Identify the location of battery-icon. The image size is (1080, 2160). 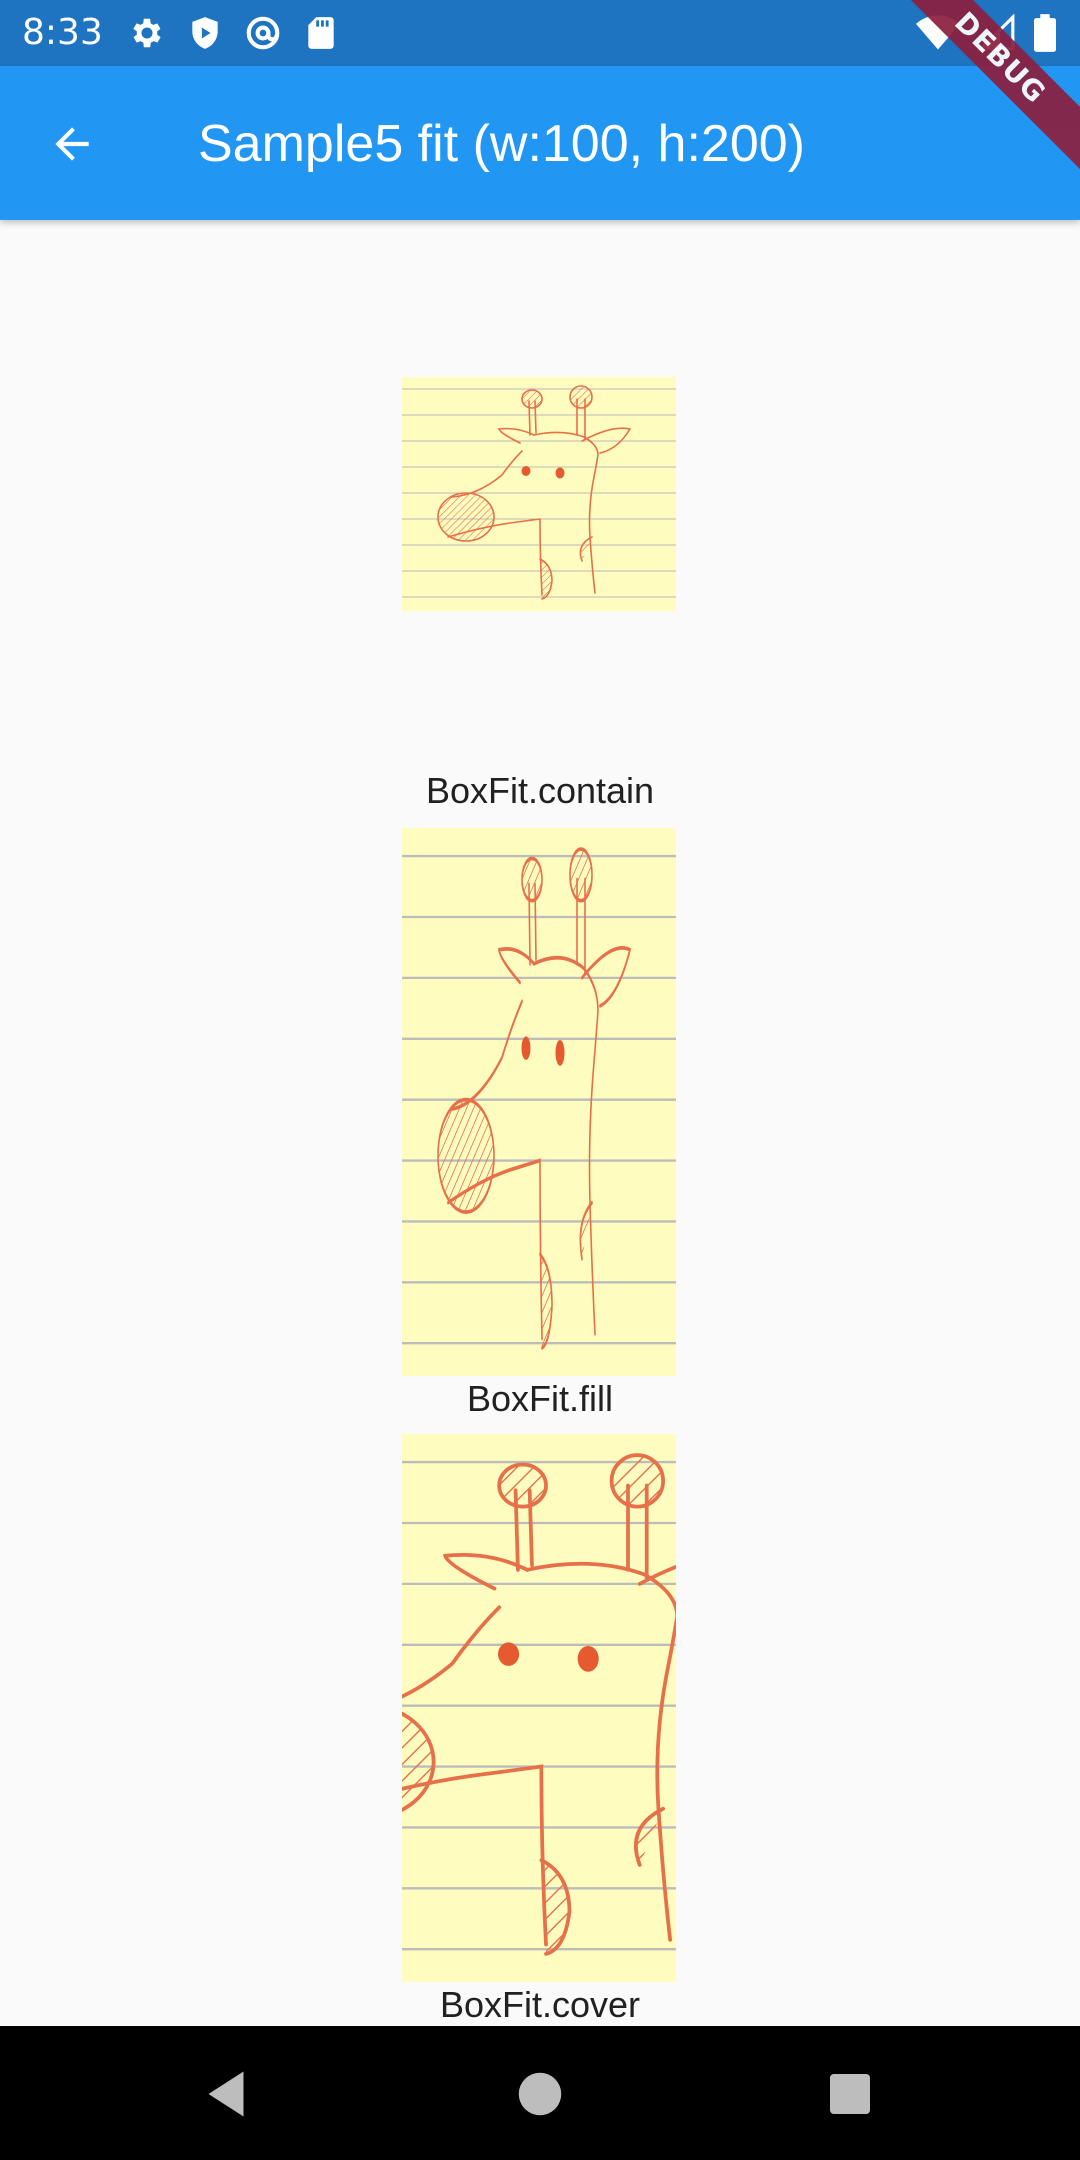
(1045, 33).